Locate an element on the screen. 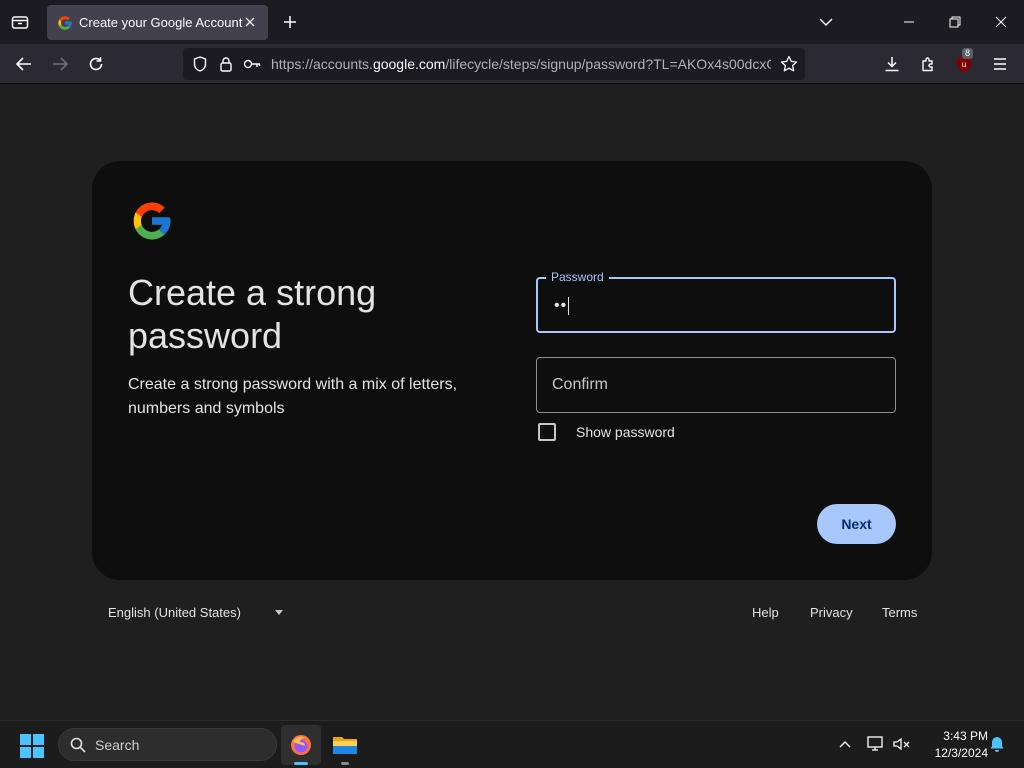  firefox-taskbar-icon is located at coordinates (301, 745).